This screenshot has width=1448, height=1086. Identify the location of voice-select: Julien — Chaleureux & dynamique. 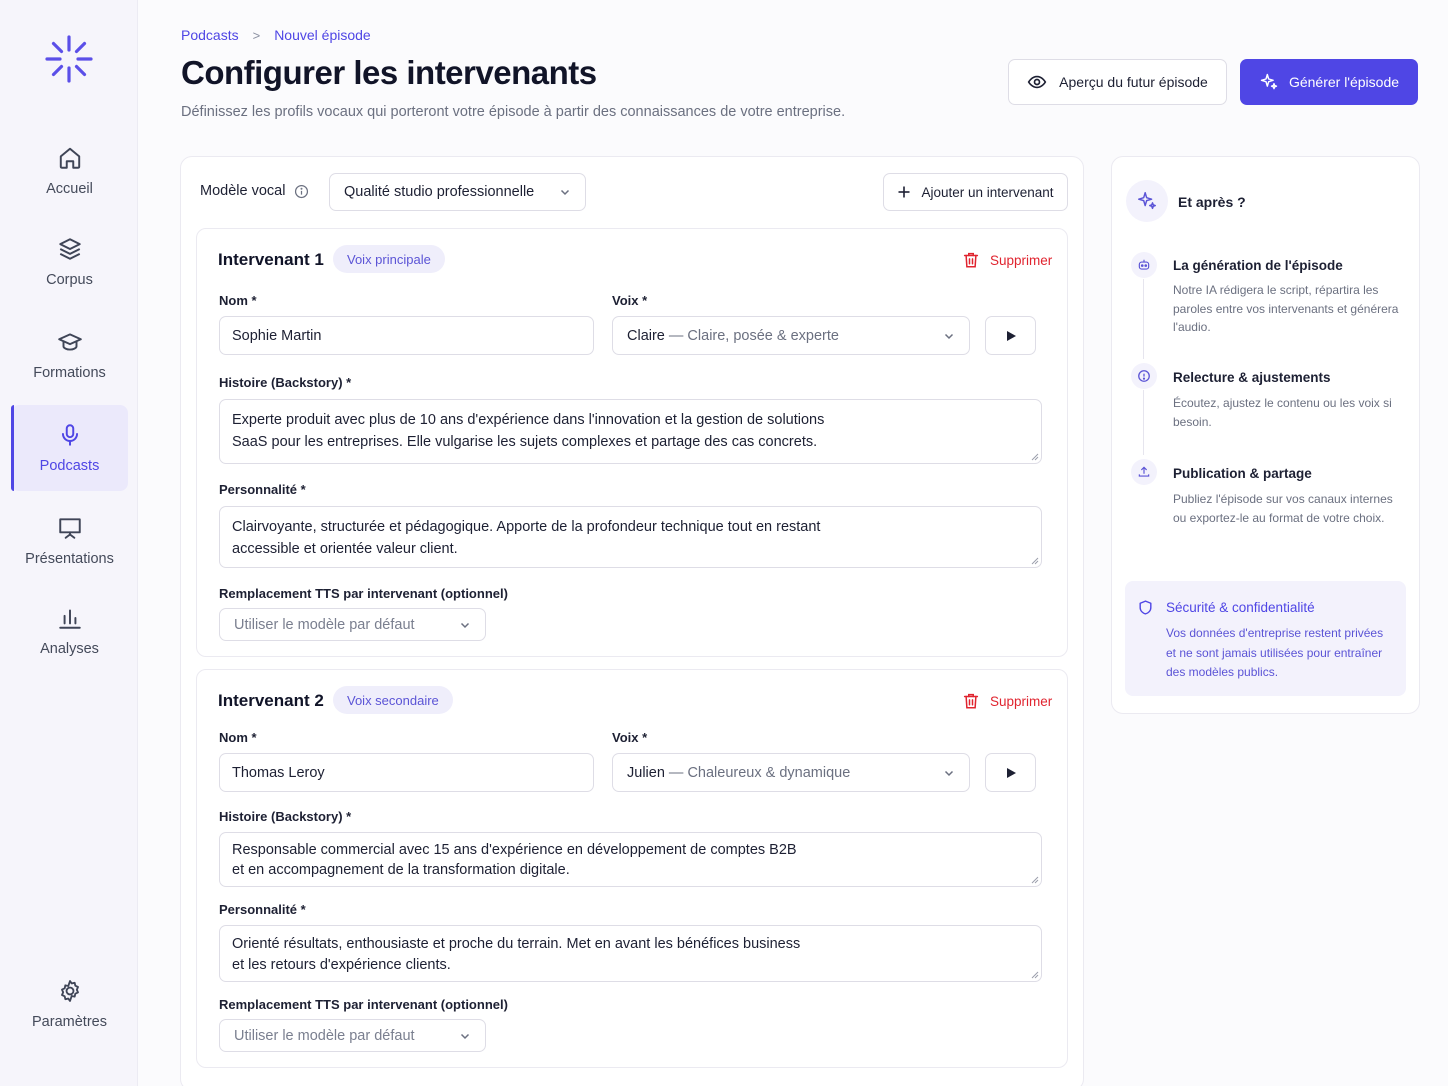
(791, 772).